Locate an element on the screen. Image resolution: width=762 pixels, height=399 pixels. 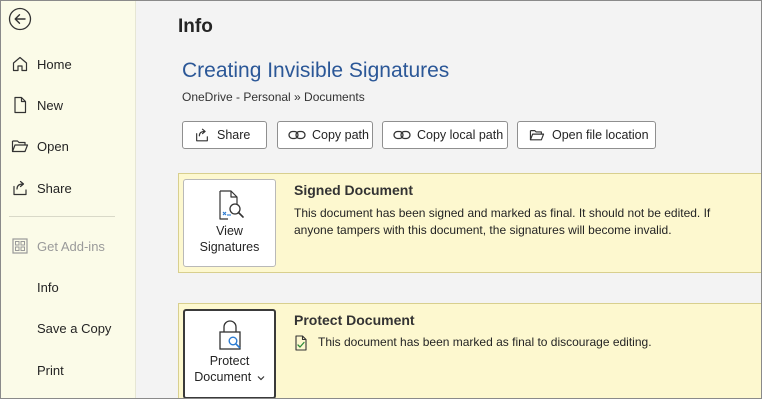
marked-final-icon is located at coordinates (301, 342).